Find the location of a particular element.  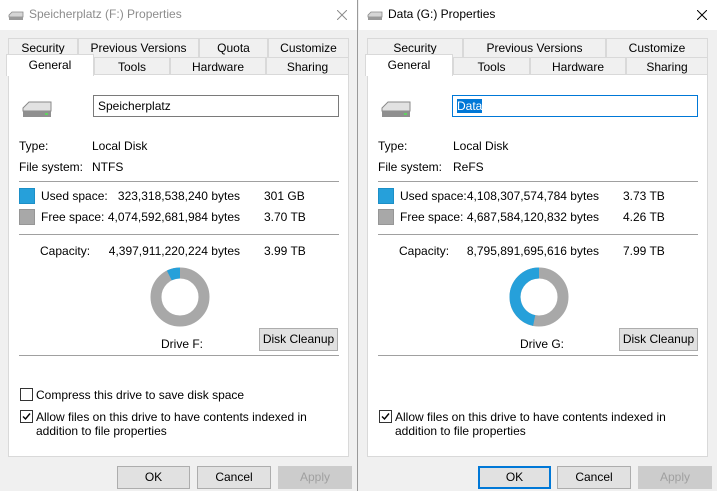

capacity-bytes: 8,795,891,695,616 bytes is located at coordinates (532, 251).